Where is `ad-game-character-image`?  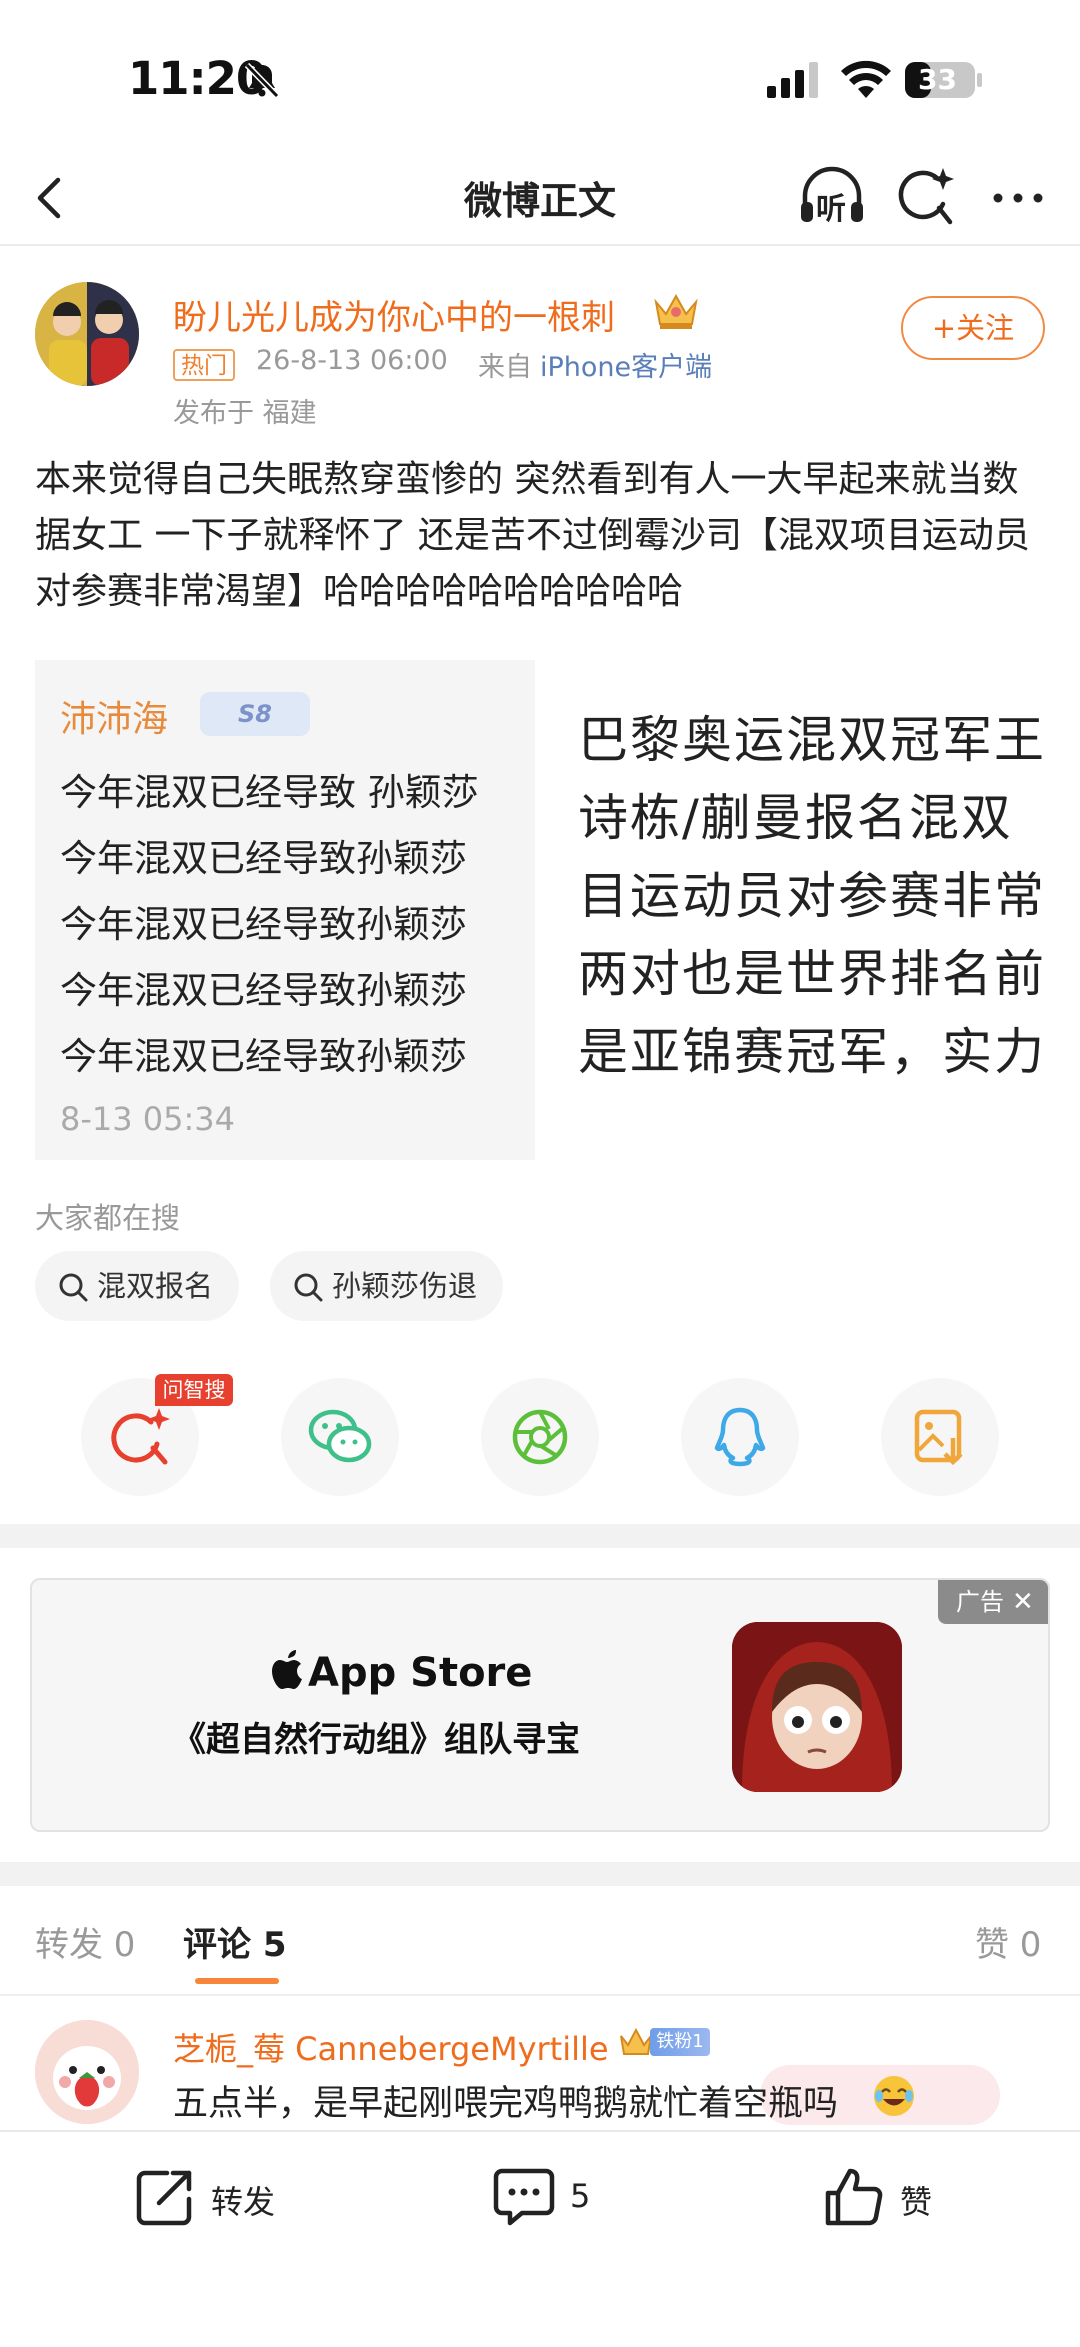
ad-game-character-image is located at coordinates (817, 1707).